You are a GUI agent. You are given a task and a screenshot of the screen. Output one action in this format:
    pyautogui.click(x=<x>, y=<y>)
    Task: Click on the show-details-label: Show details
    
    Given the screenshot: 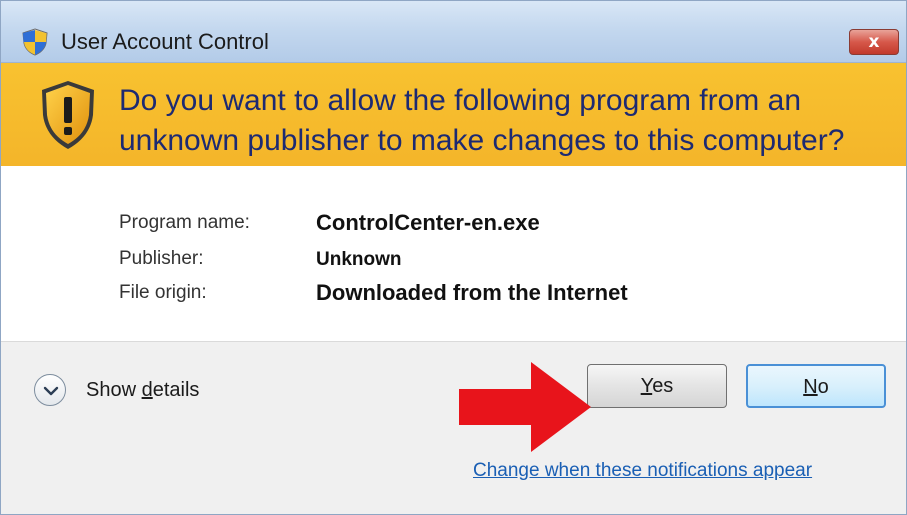 What is the action you would take?
    pyautogui.click(x=142, y=390)
    